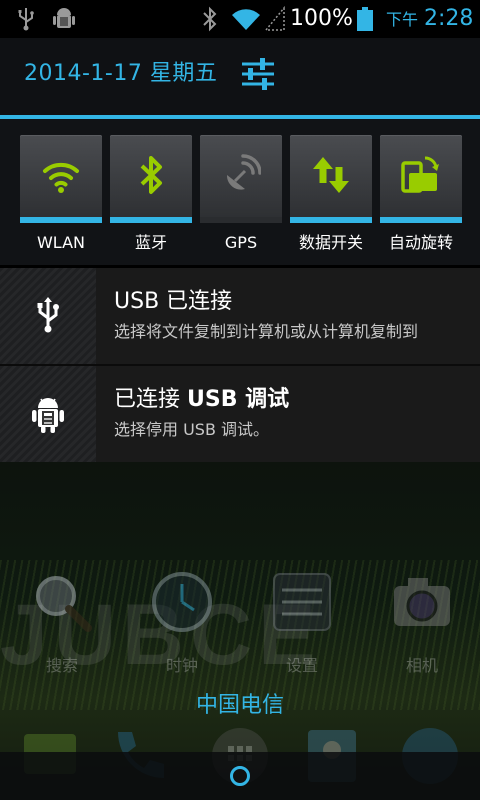 The width and height of the screenshot is (480, 800). I want to click on toggle-label: 蓝牙, so click(150, 242).